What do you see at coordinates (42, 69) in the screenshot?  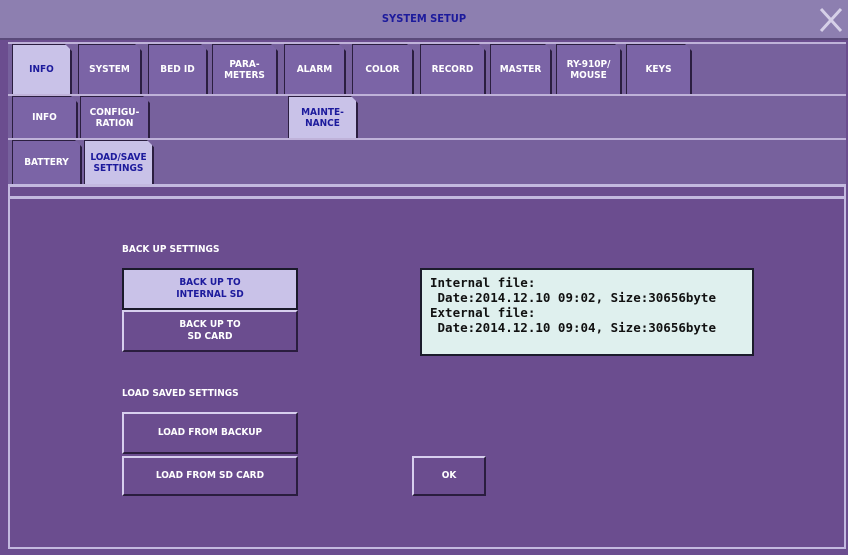 I see `tab-info: INFO` at bounding box center [42, 69].